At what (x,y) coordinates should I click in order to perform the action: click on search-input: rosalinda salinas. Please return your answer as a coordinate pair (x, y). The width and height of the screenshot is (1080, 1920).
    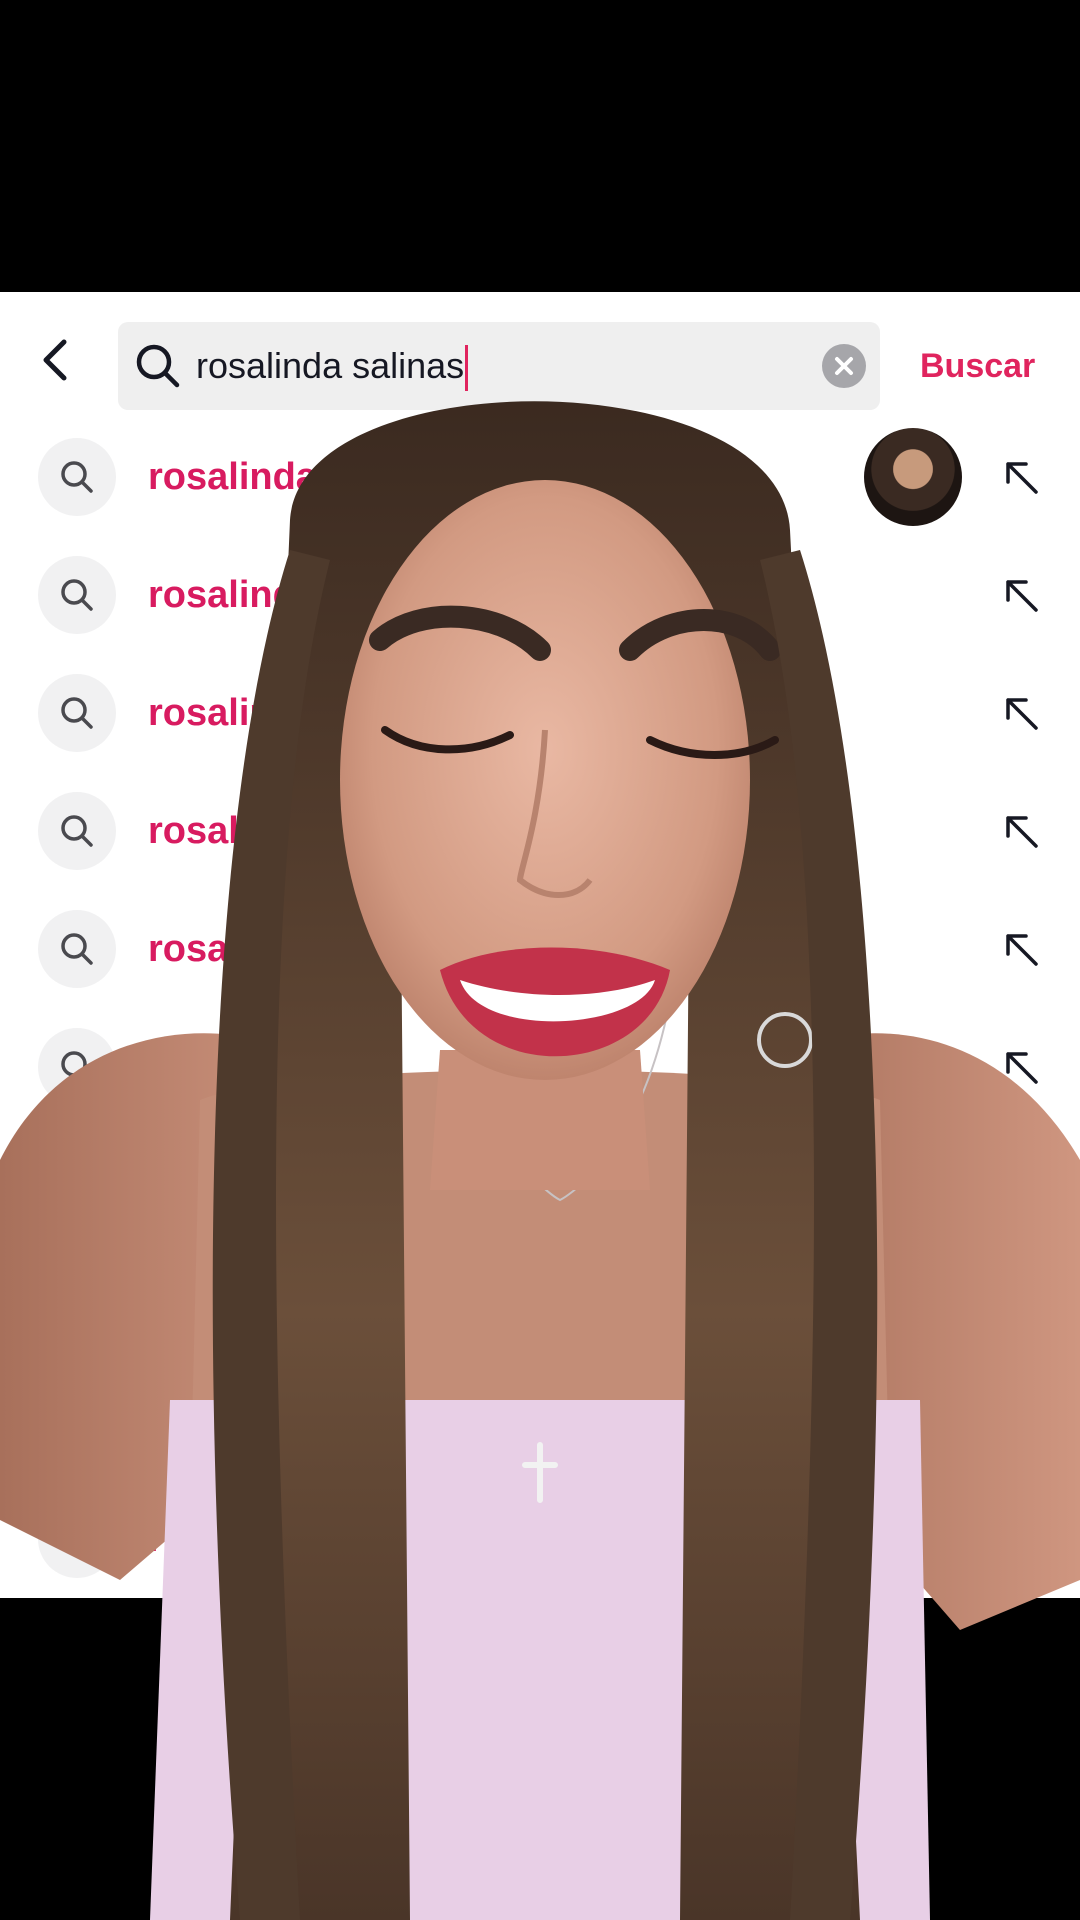
    Looking at the image, I should click on (499, 366).